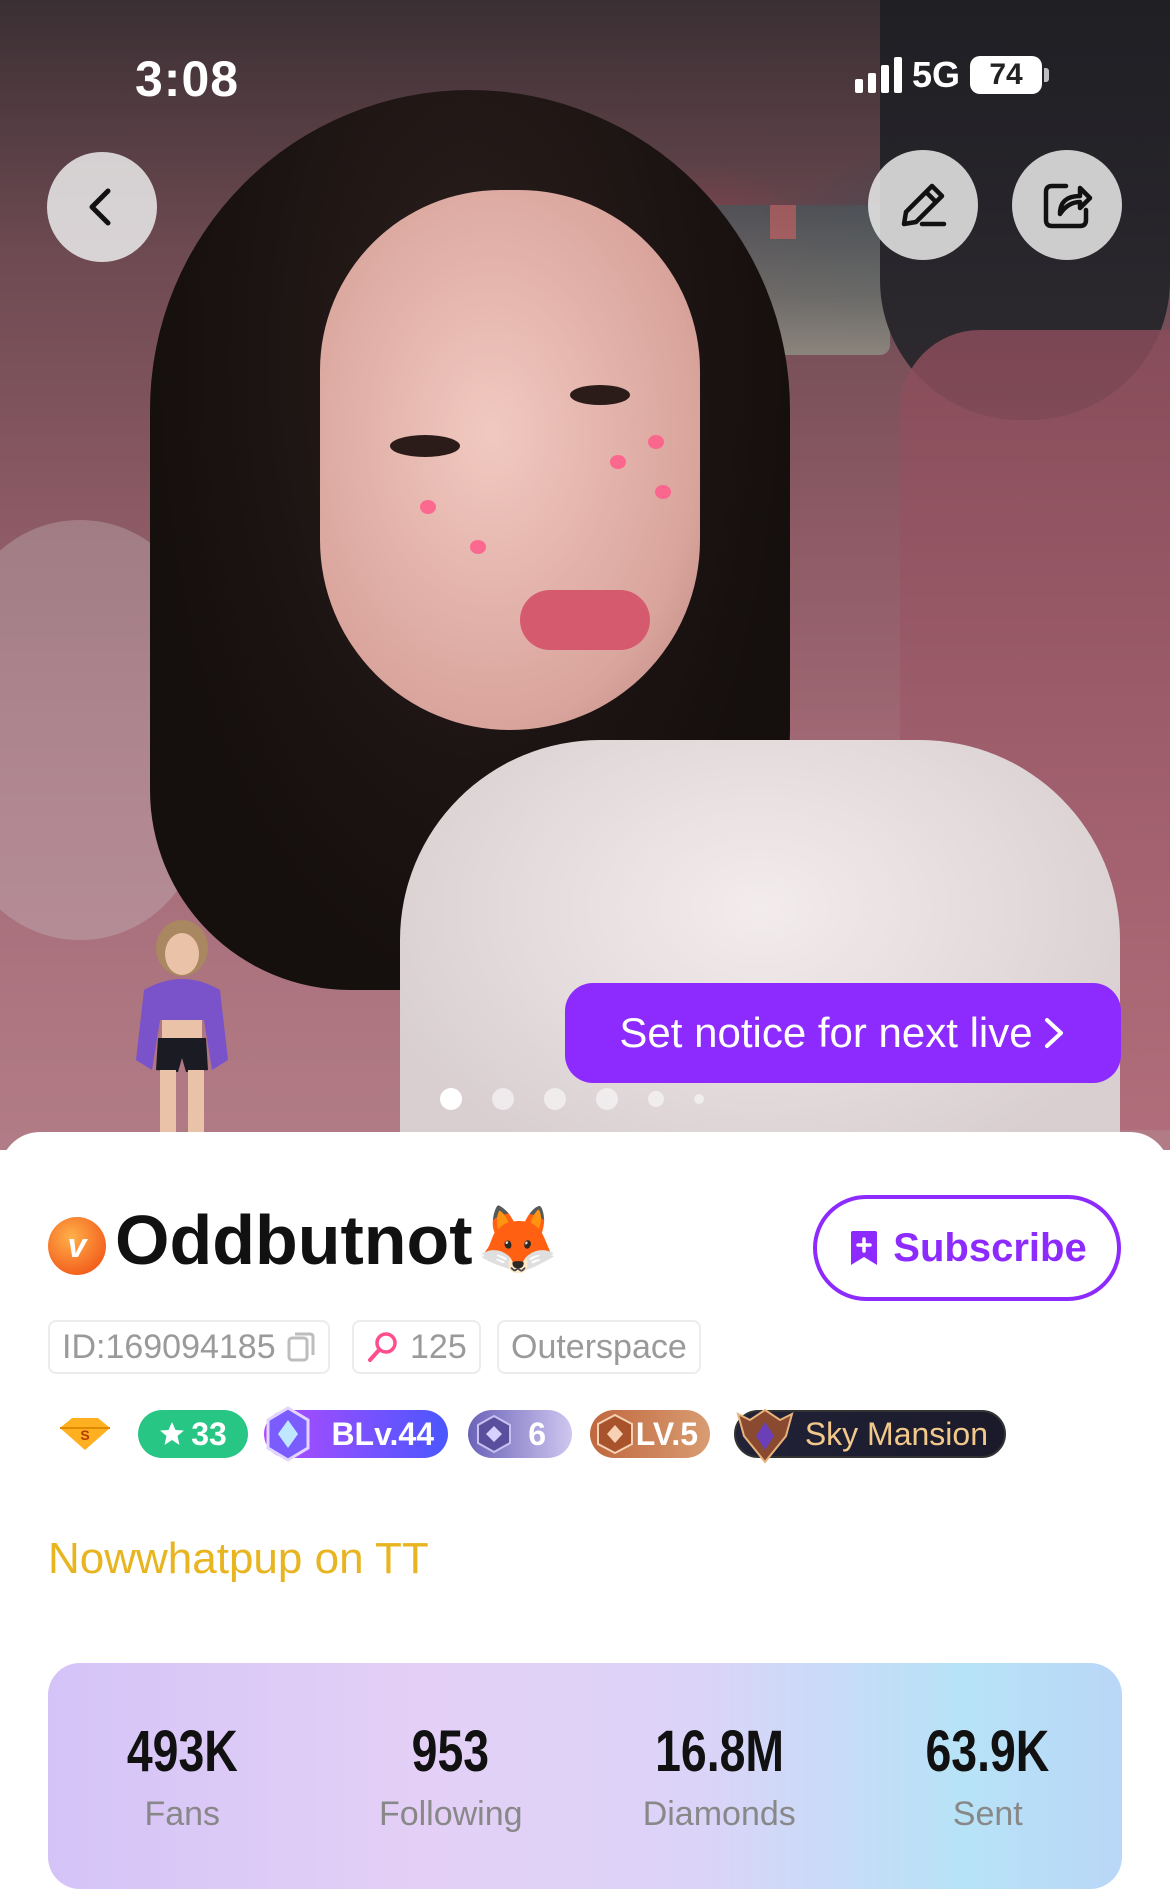  Describe the element at coordinates (870, 1436) in the screenshot. I see `sky-mansion-badge: Sky Mansion` at that location.